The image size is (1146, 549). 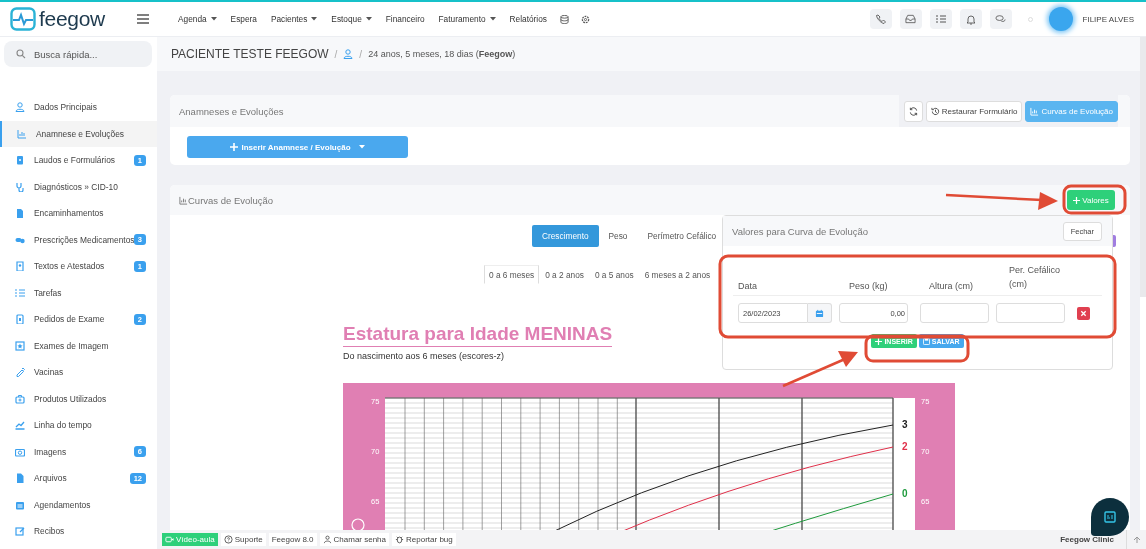 I want to click on item-label: Anamnese e Evoluções, so click(x=80, y=133).